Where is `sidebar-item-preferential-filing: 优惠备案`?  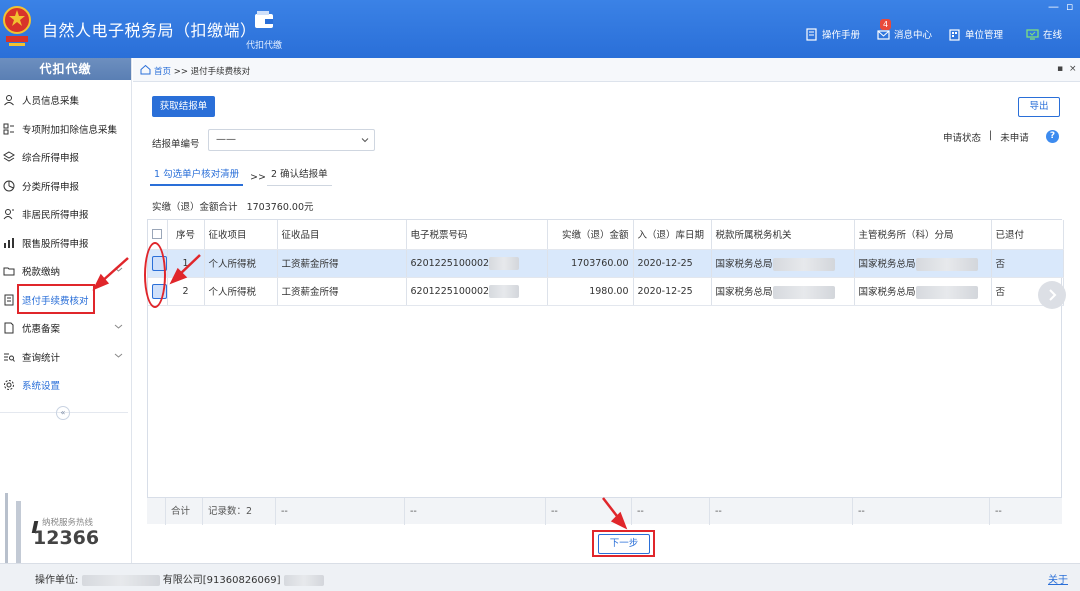
sidebar-item-preferential-filing: 优惠备案 is located at coordinates (65, 328).